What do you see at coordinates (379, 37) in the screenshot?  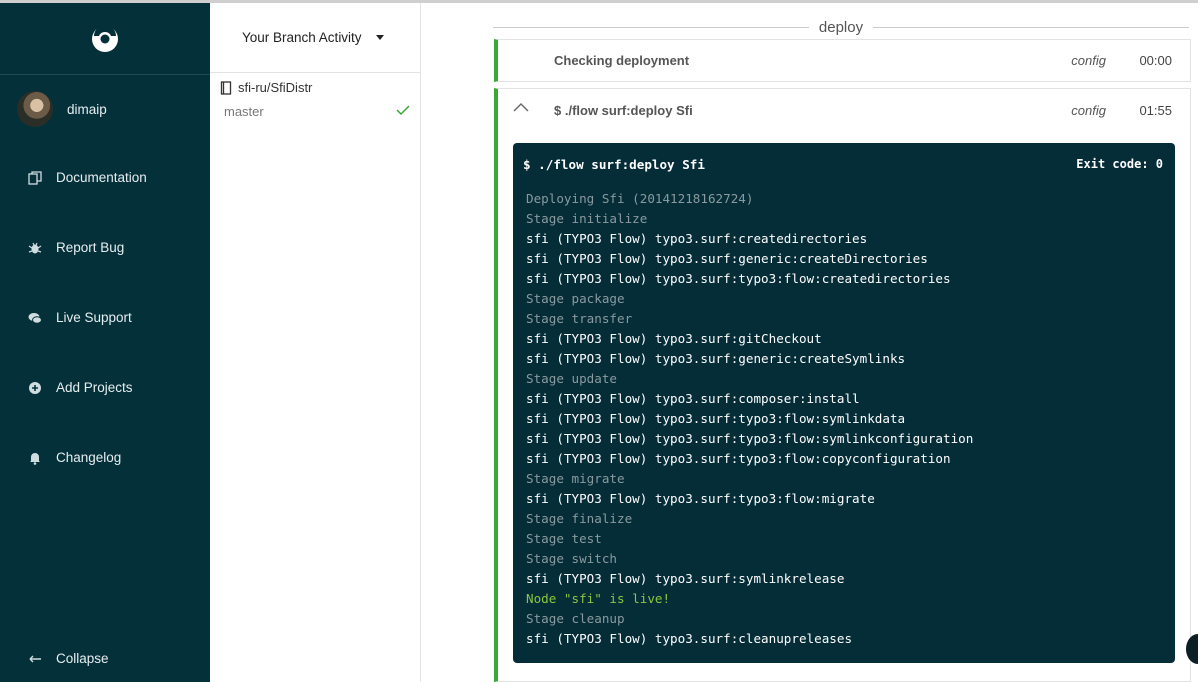 I see `caret-down-icon` at bounding box center [379, 37].